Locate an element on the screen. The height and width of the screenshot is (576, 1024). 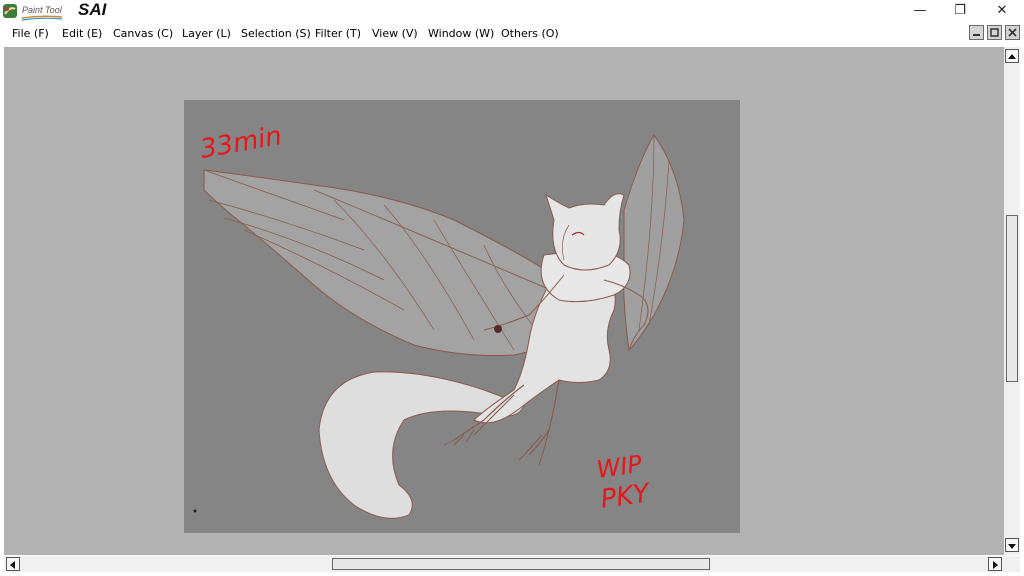
arrow-left-icon is located at coordinates (12, 565).